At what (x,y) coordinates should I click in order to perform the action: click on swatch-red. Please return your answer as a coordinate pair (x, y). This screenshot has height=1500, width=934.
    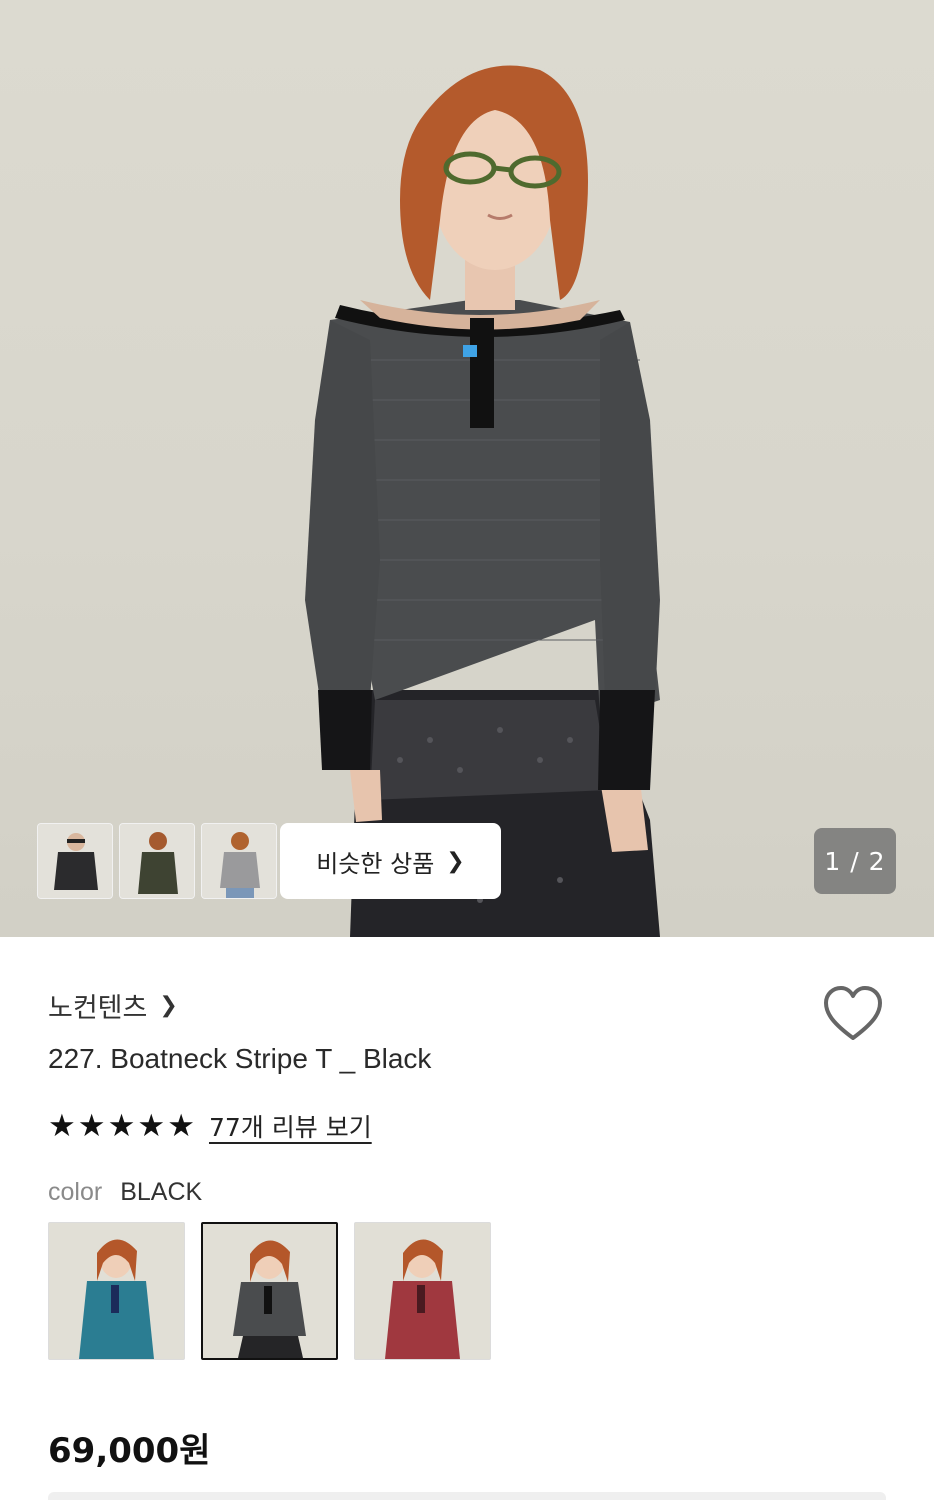
    Looking at the image, I should click on (422, 1291).